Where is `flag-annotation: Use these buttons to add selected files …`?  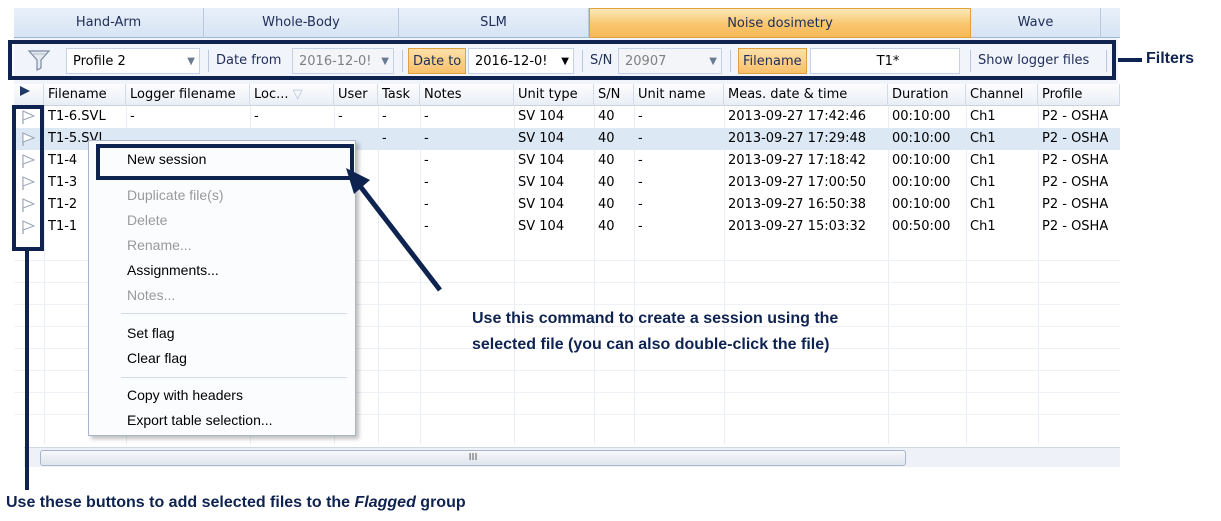
flag-annotation: Use these buttons to add selected files … is located at coordinates (236, 503).